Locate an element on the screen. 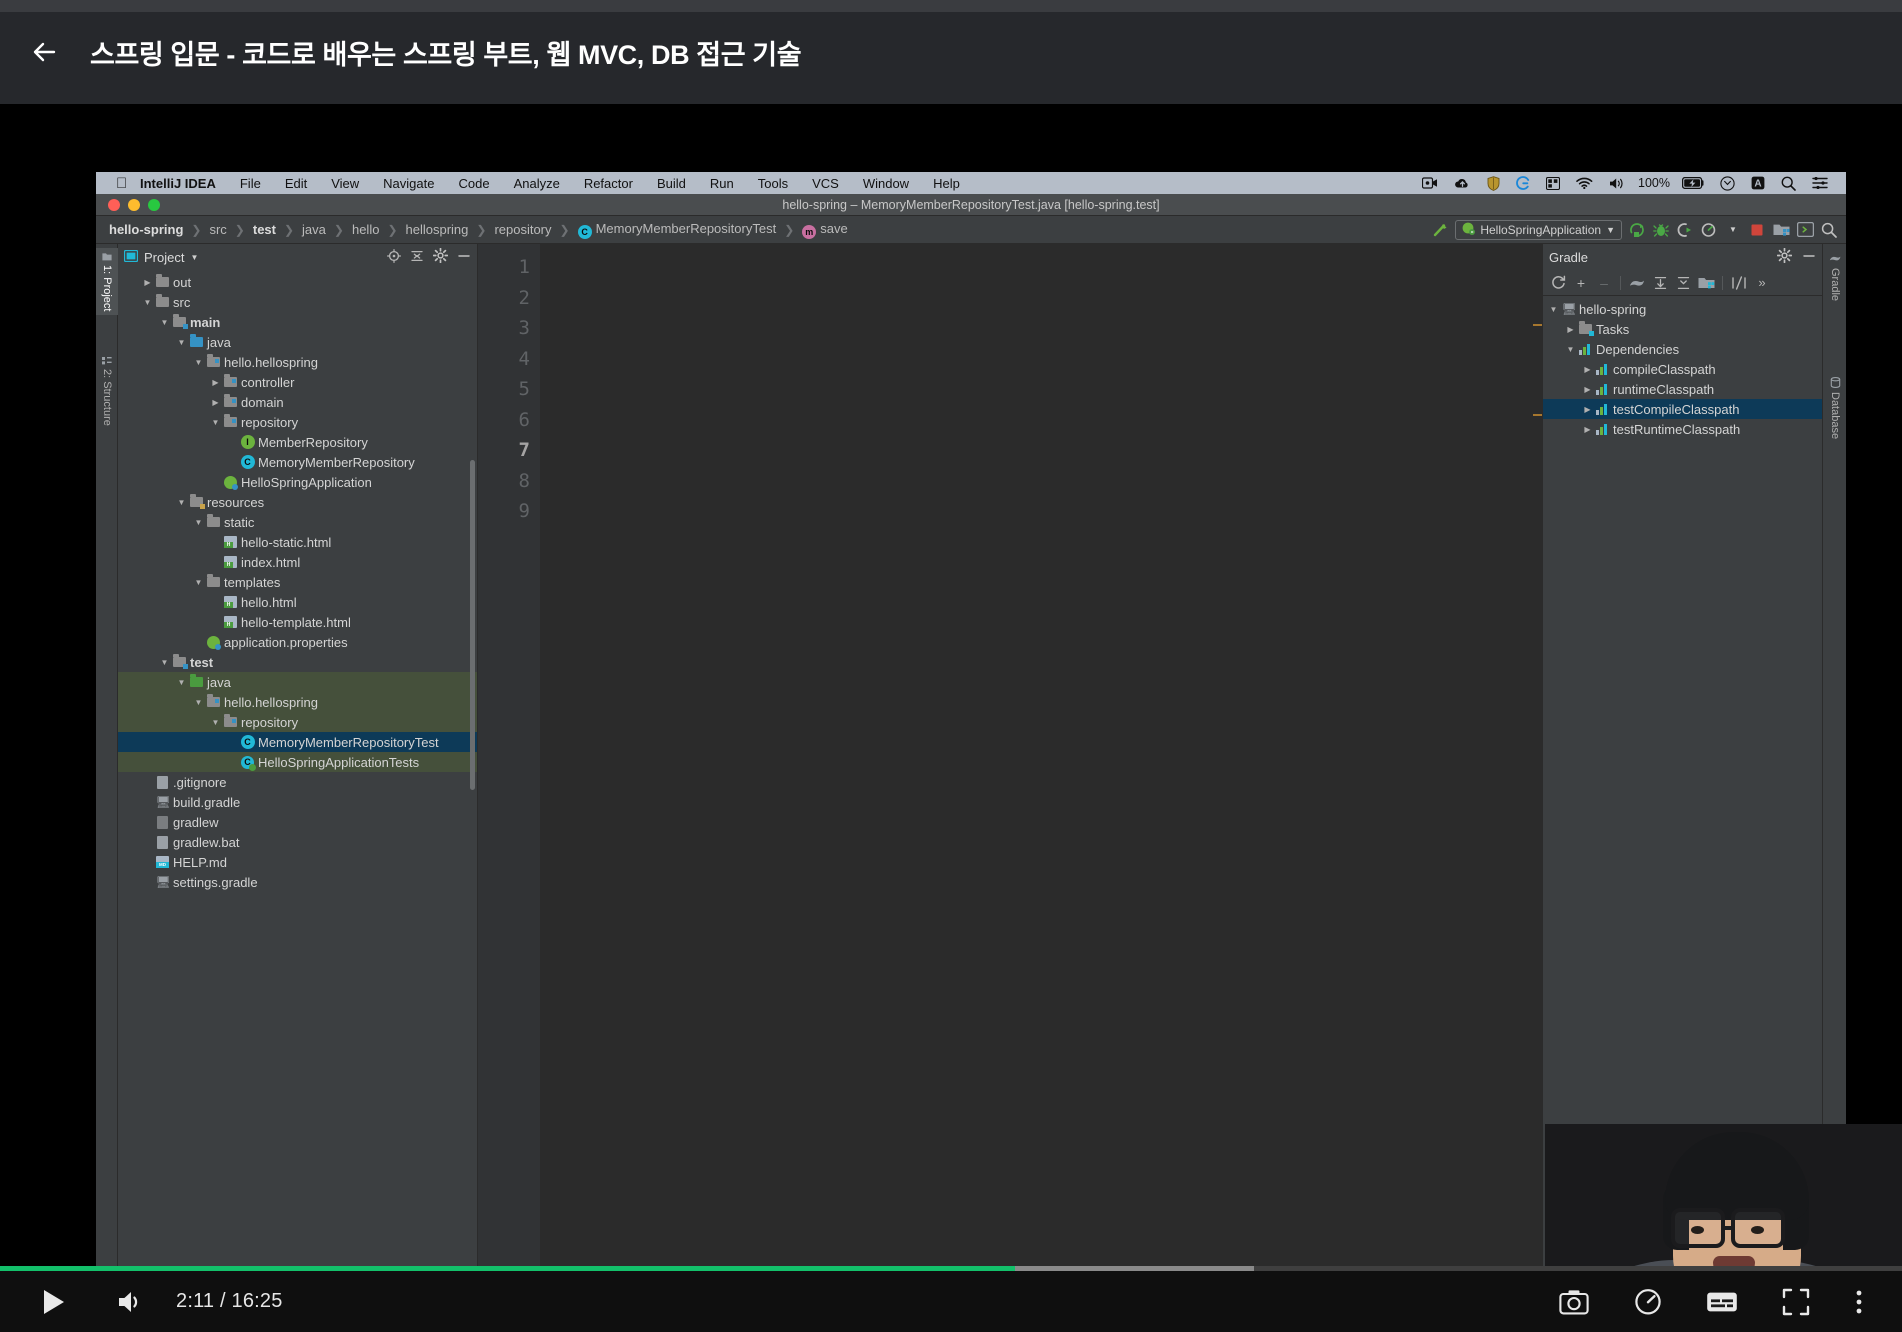  project-tree-node: gradlew.bat is located at coordinates (297, 842).